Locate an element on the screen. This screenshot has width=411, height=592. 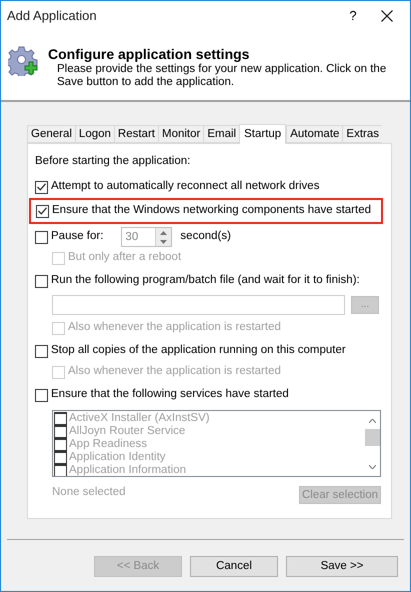
tab: Restart is located at coordinates (136, 134).